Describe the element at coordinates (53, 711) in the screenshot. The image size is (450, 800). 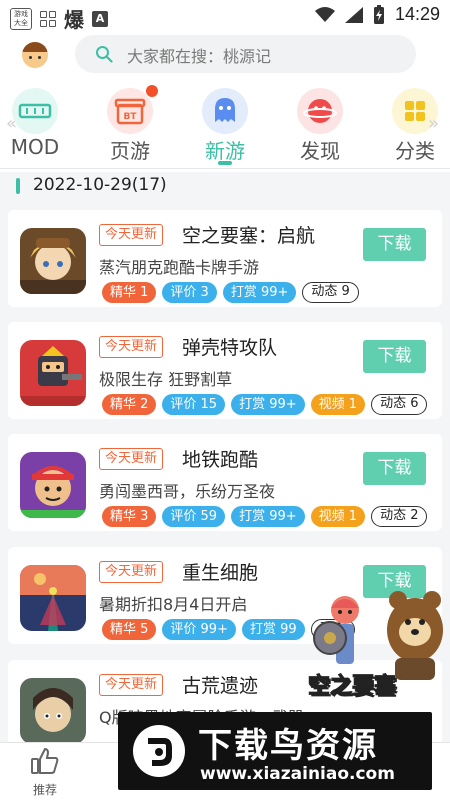
I see `game-icon-guhuangyiji` at that location.